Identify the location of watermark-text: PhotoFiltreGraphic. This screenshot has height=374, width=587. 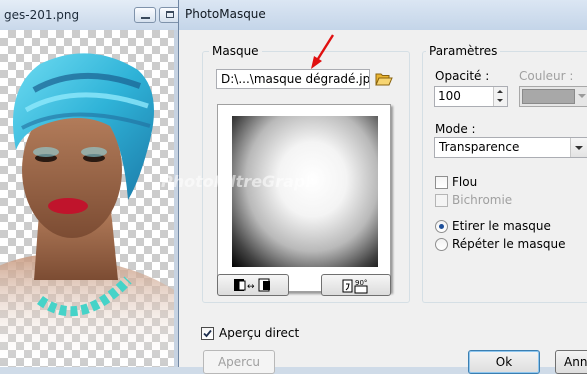
(235, 181).